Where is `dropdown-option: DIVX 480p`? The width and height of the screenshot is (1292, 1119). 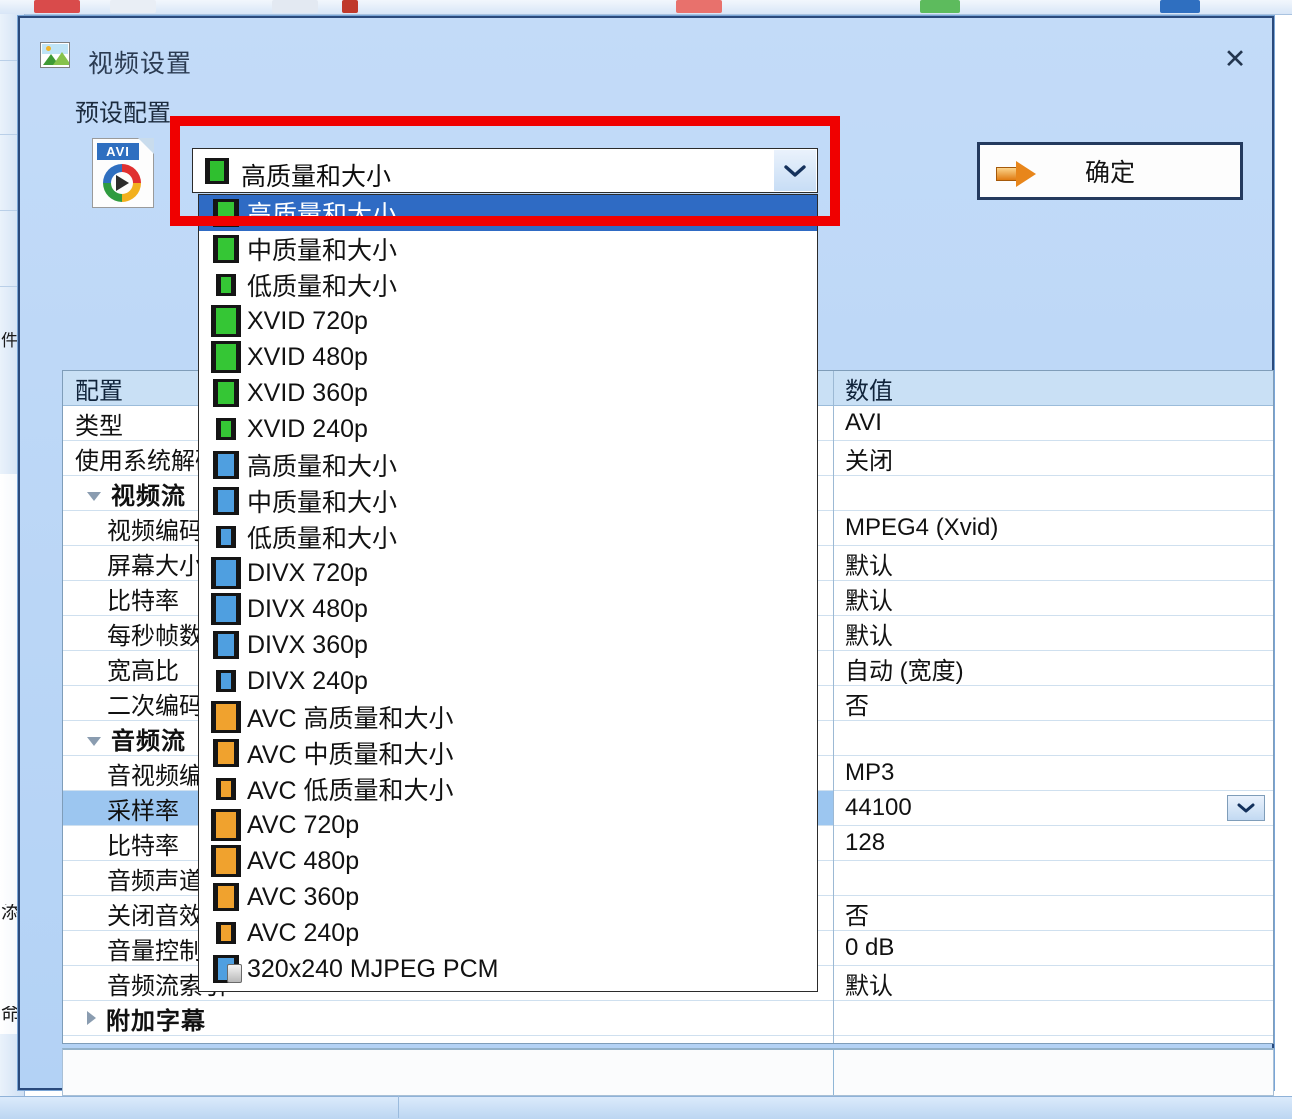 dropdown-option: DIVX 480p is located at coordinates (508, 609).